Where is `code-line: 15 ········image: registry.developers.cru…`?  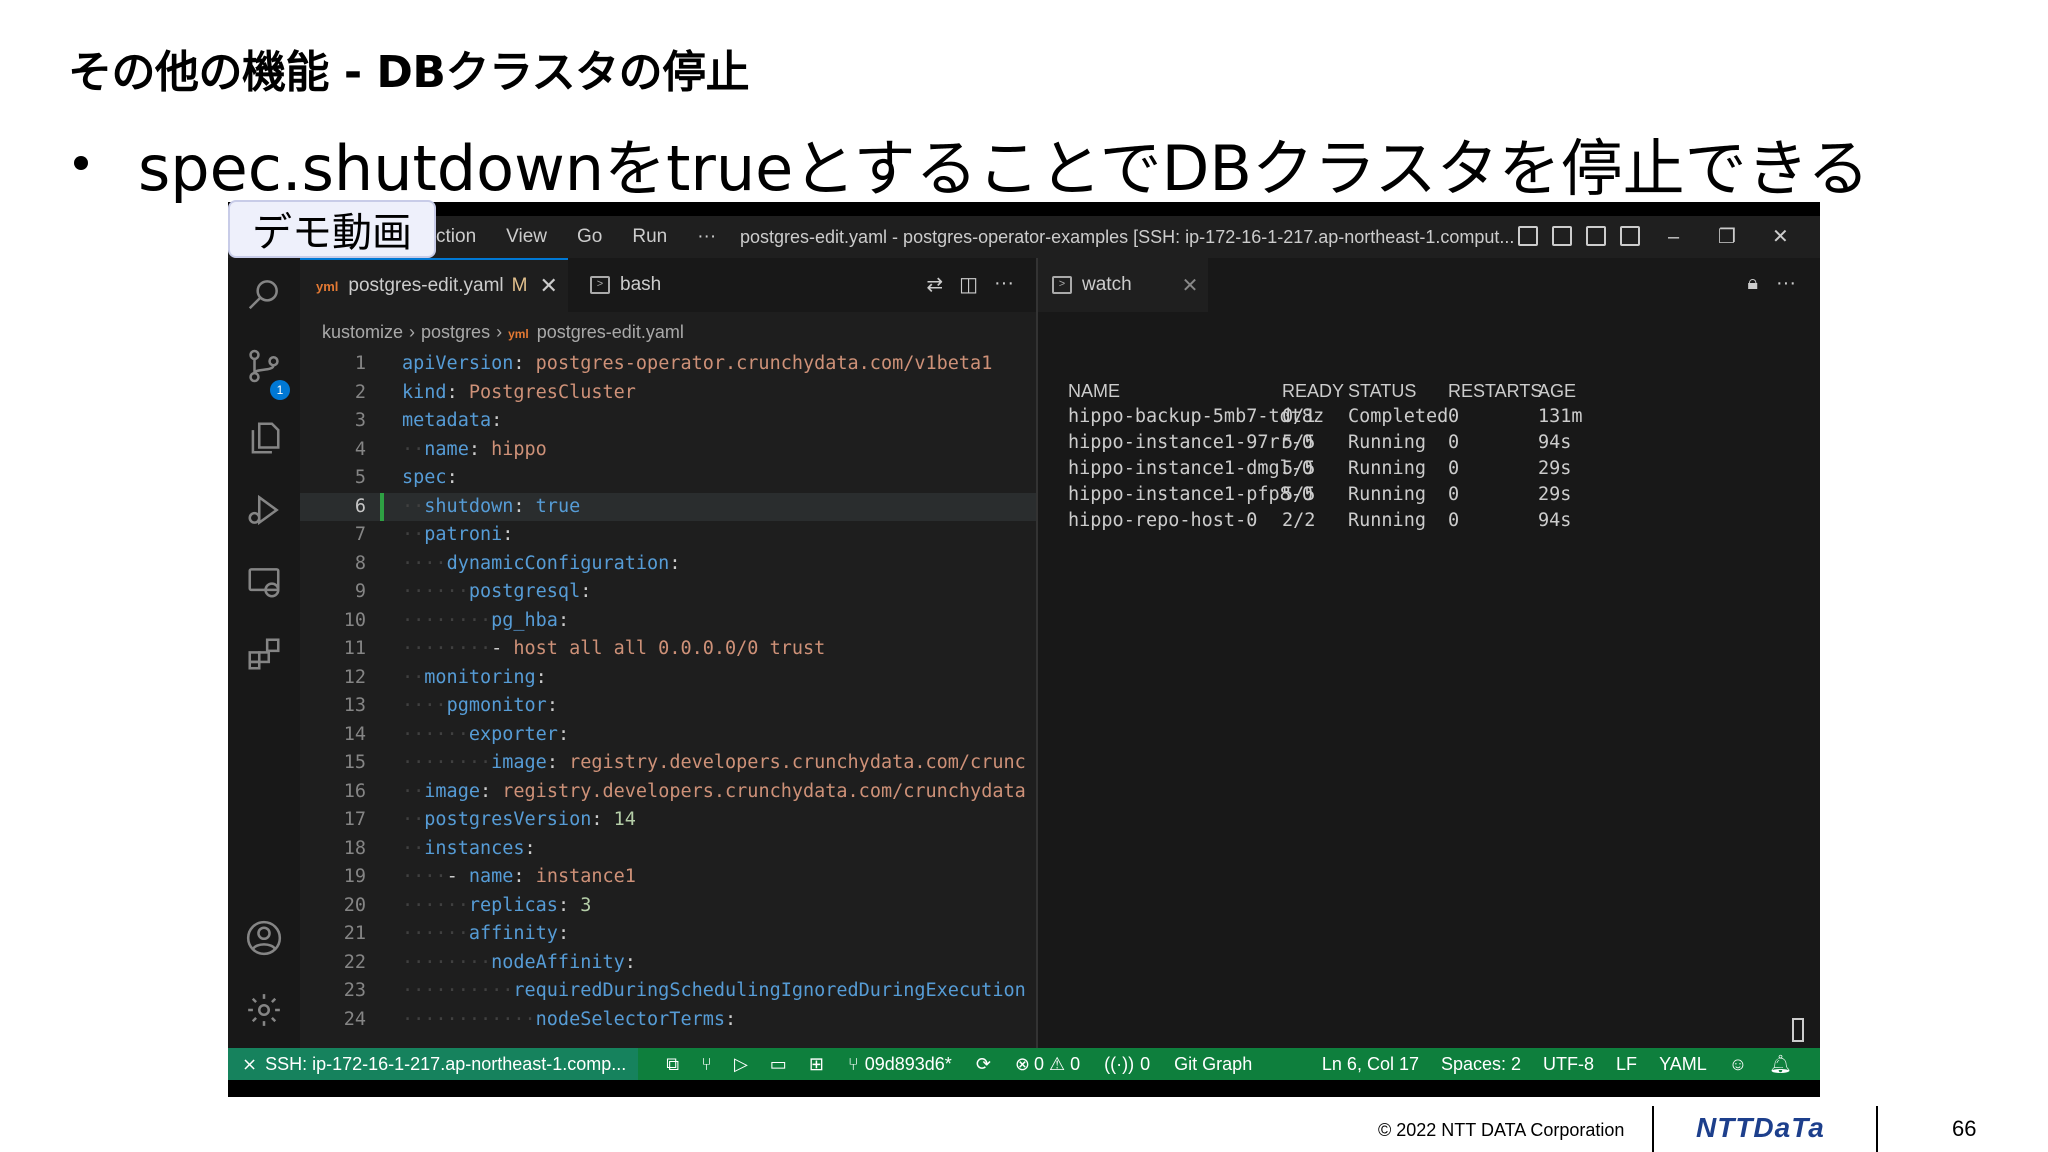 code-line: 15 ········image: registry.developers.cru… is located at coordinates (668, 763).